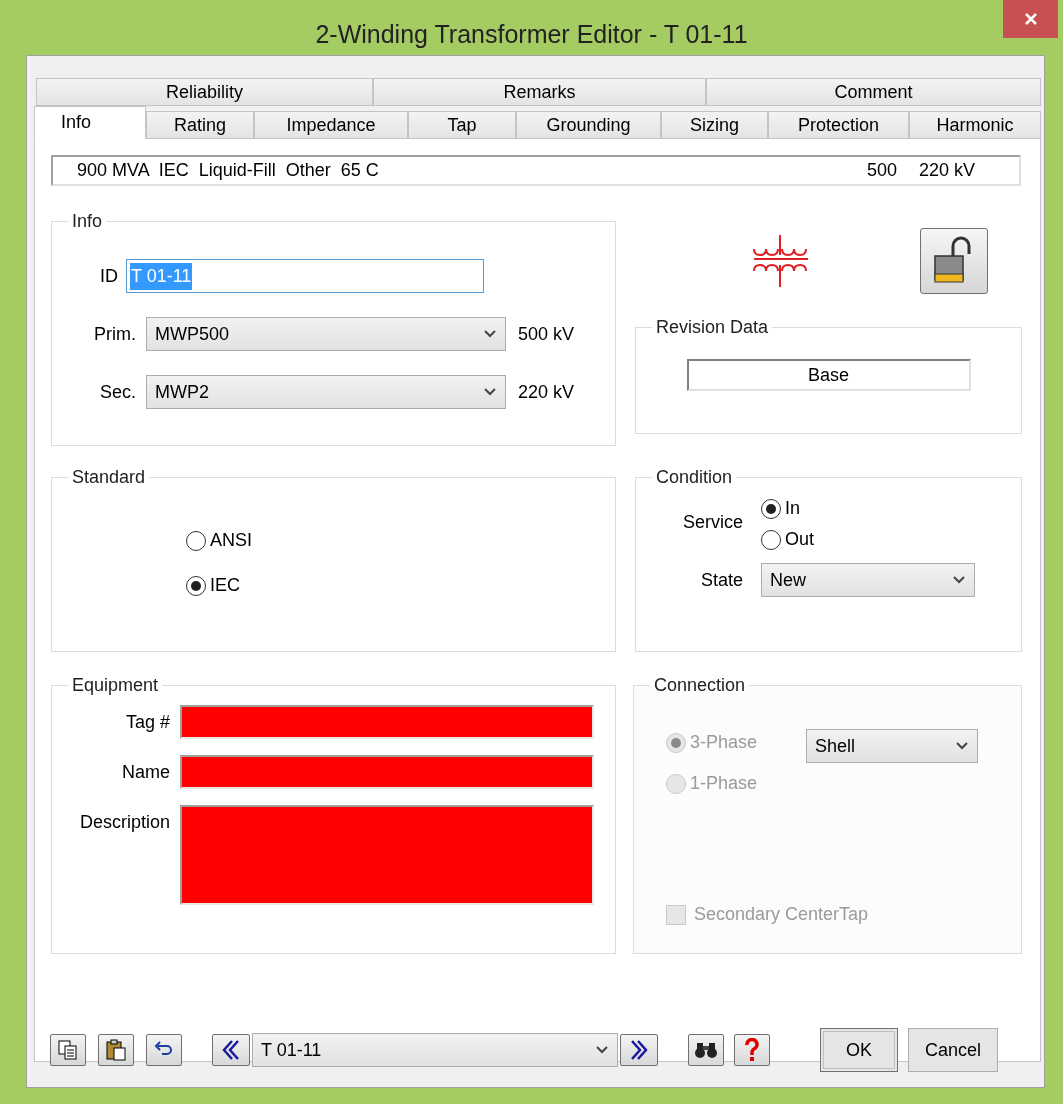  What do you see at coordinates (164, 1050) in the screenshot?
I see `undo-button` at bounding box center [164, 1050].